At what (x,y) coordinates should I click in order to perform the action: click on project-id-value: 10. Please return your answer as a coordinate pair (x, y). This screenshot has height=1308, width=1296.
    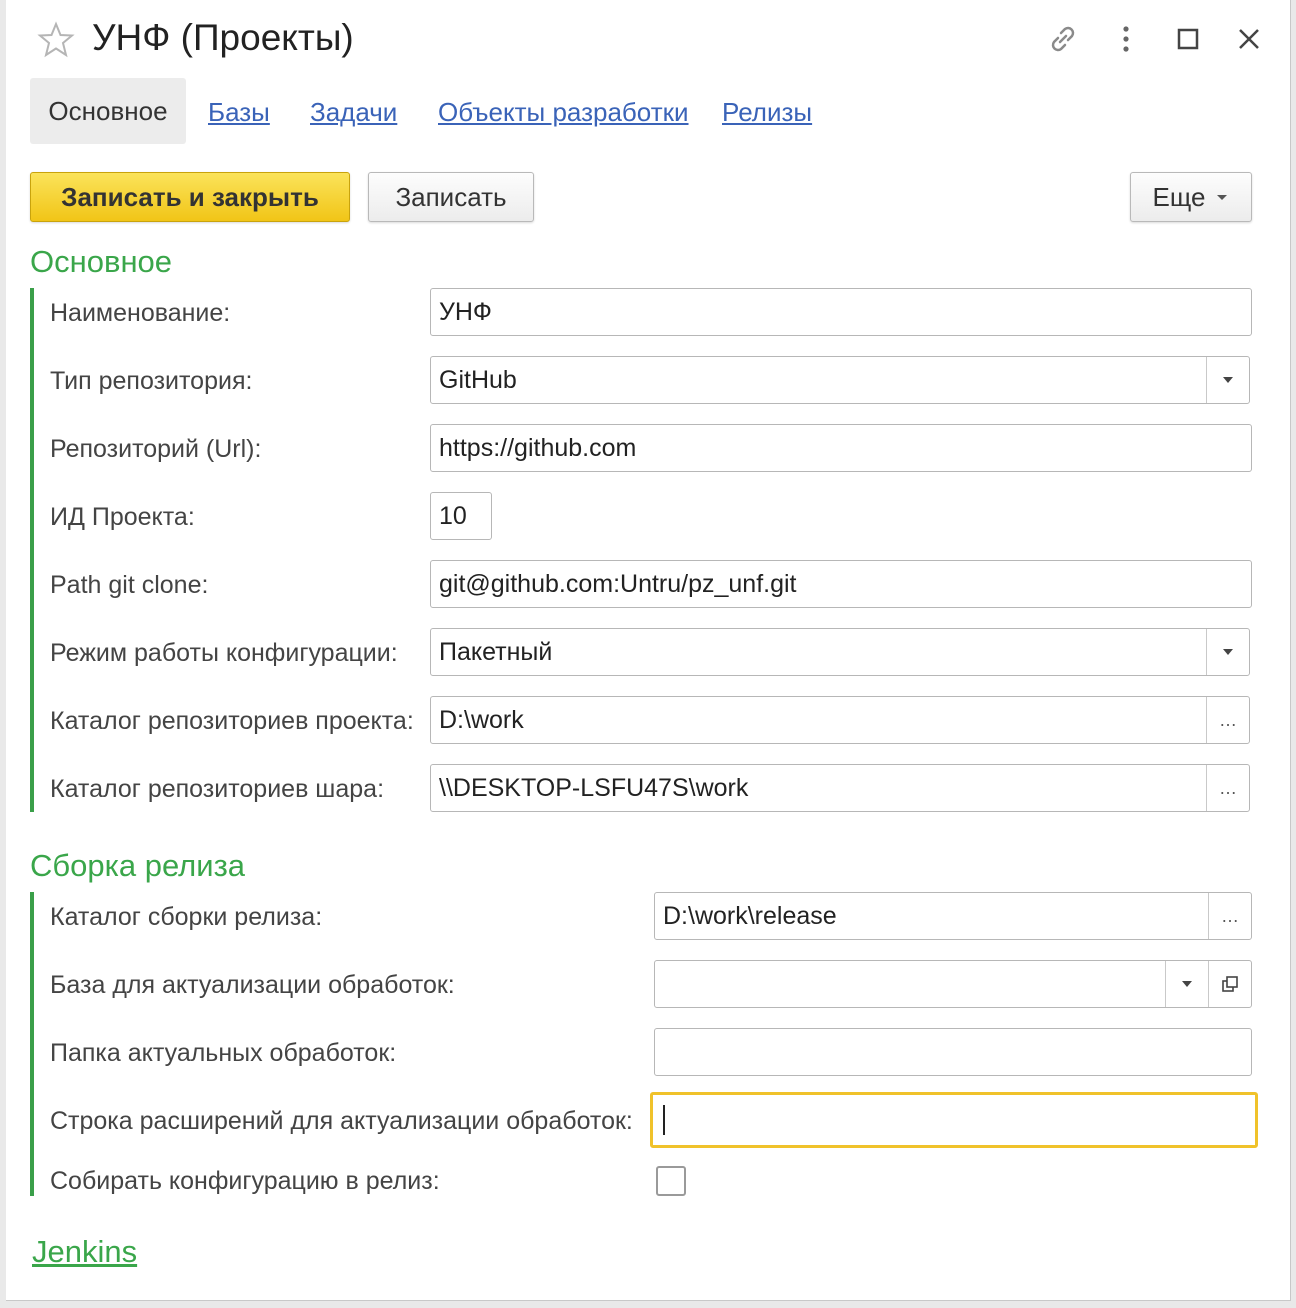
    Looking at the image, I should click on (453, 515).